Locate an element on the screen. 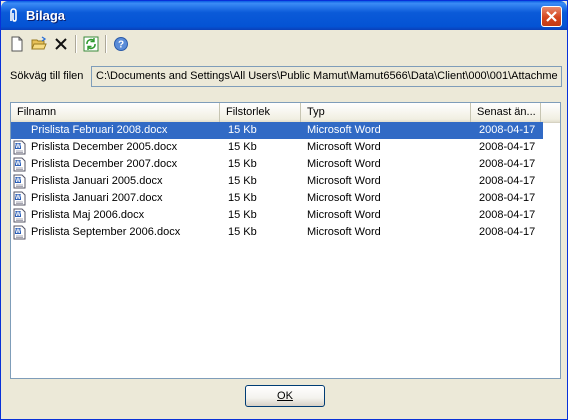  close-icon is located at coordinates (551, 16).